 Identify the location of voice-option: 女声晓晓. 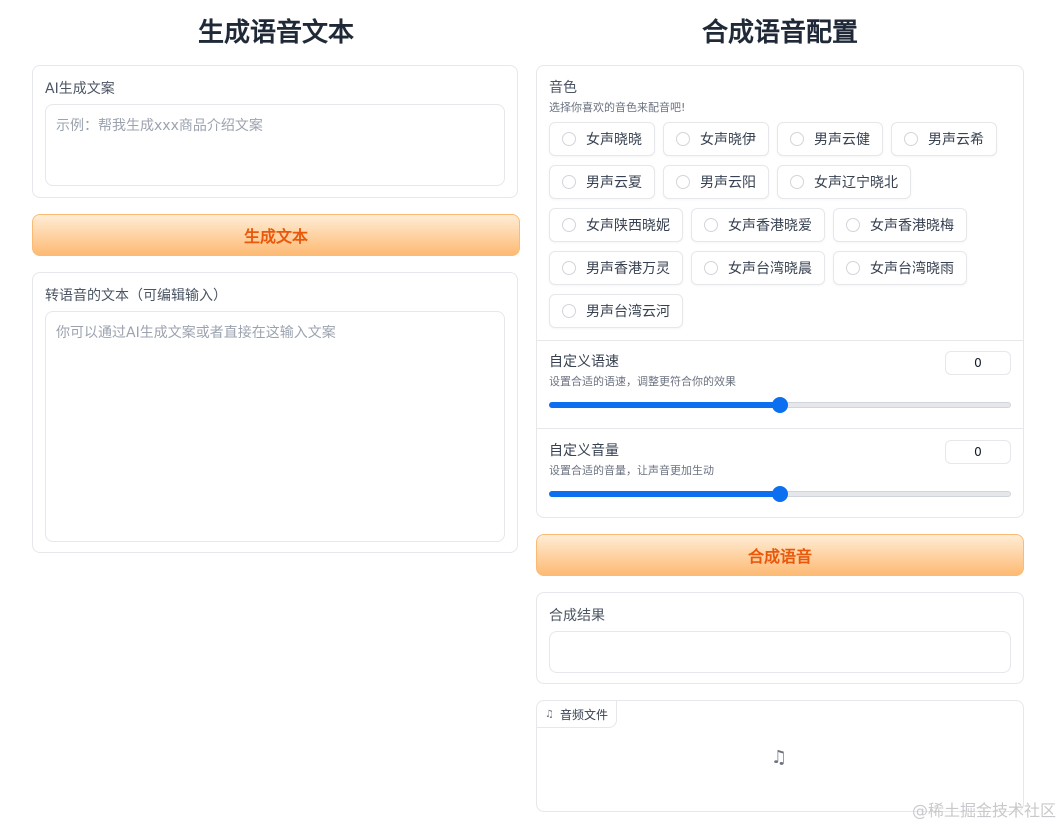
(602, 139).